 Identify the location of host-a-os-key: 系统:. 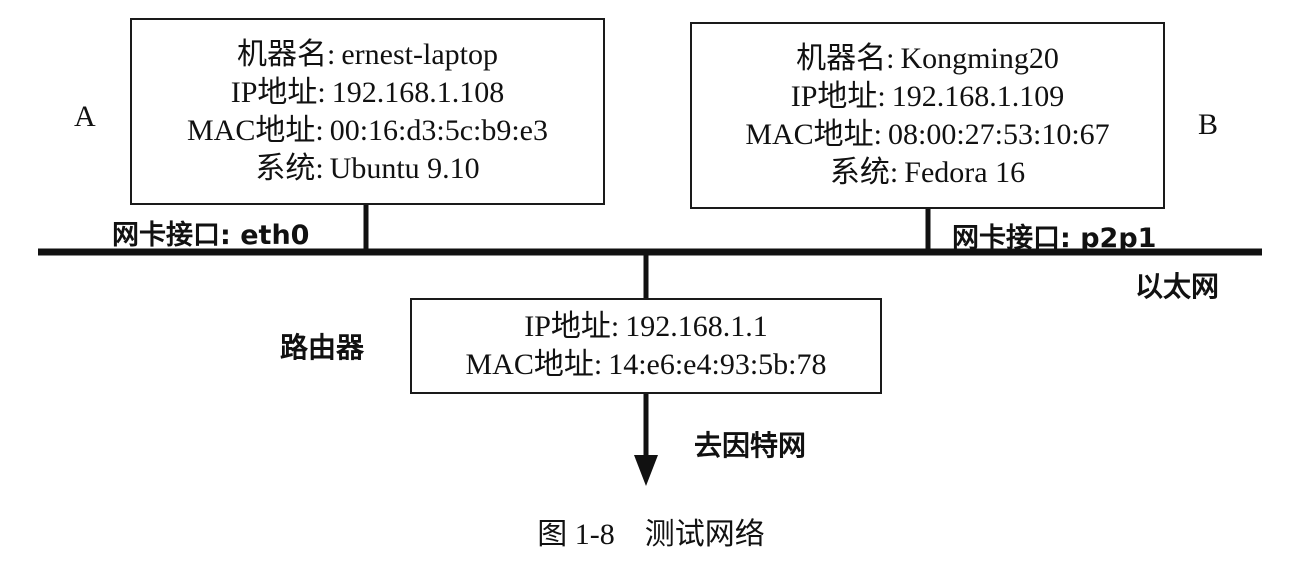
(289, 168).